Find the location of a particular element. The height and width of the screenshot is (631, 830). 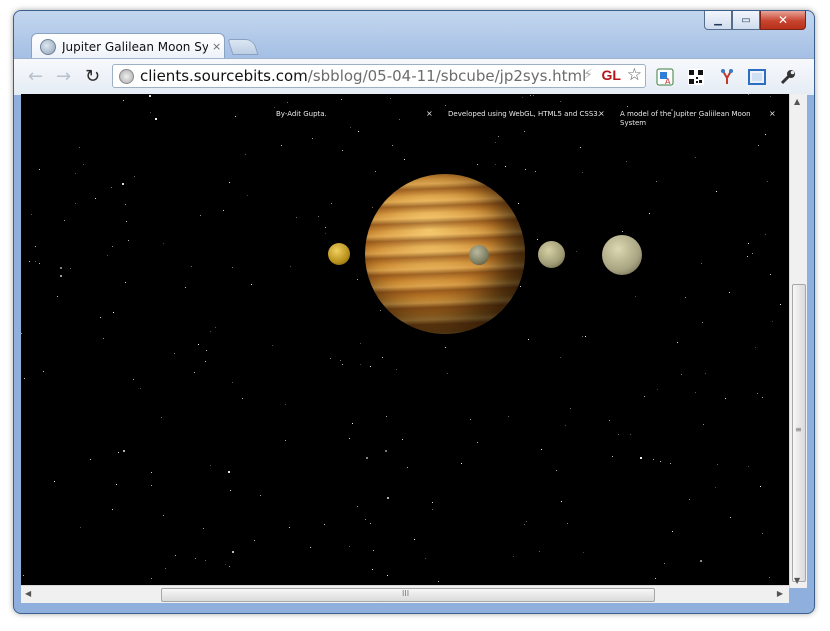

maximize-button: ▭ is located at coordinates (746, 20).